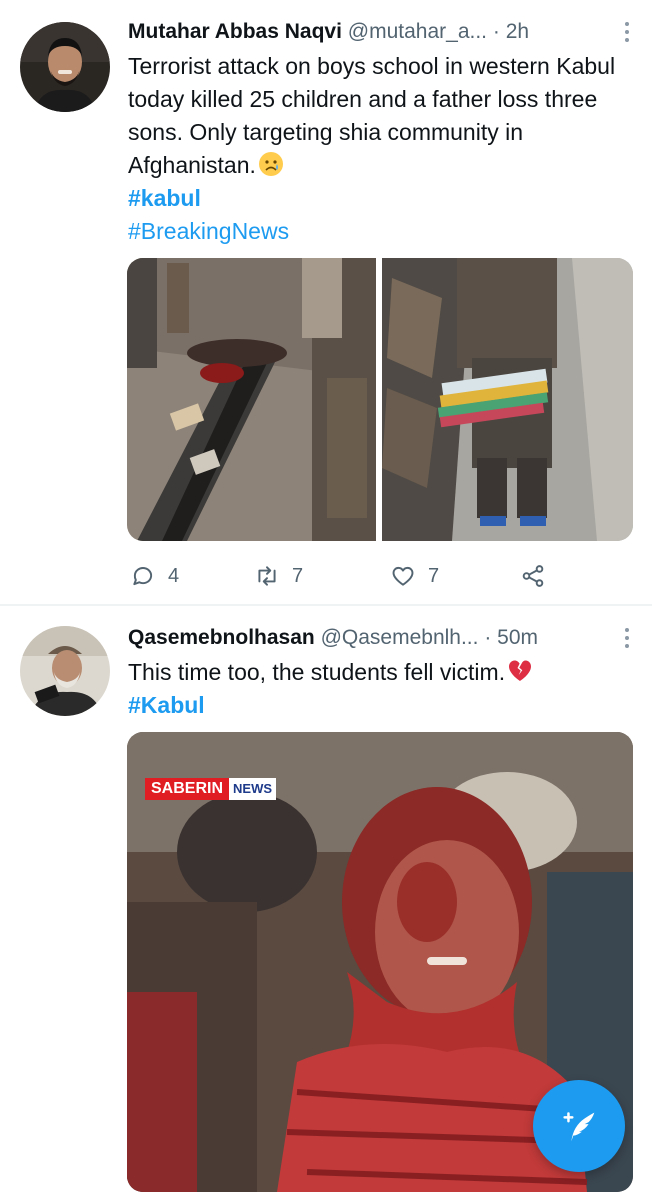  I want to click on tweet-actions: 4 7 7, so click(378, 576).